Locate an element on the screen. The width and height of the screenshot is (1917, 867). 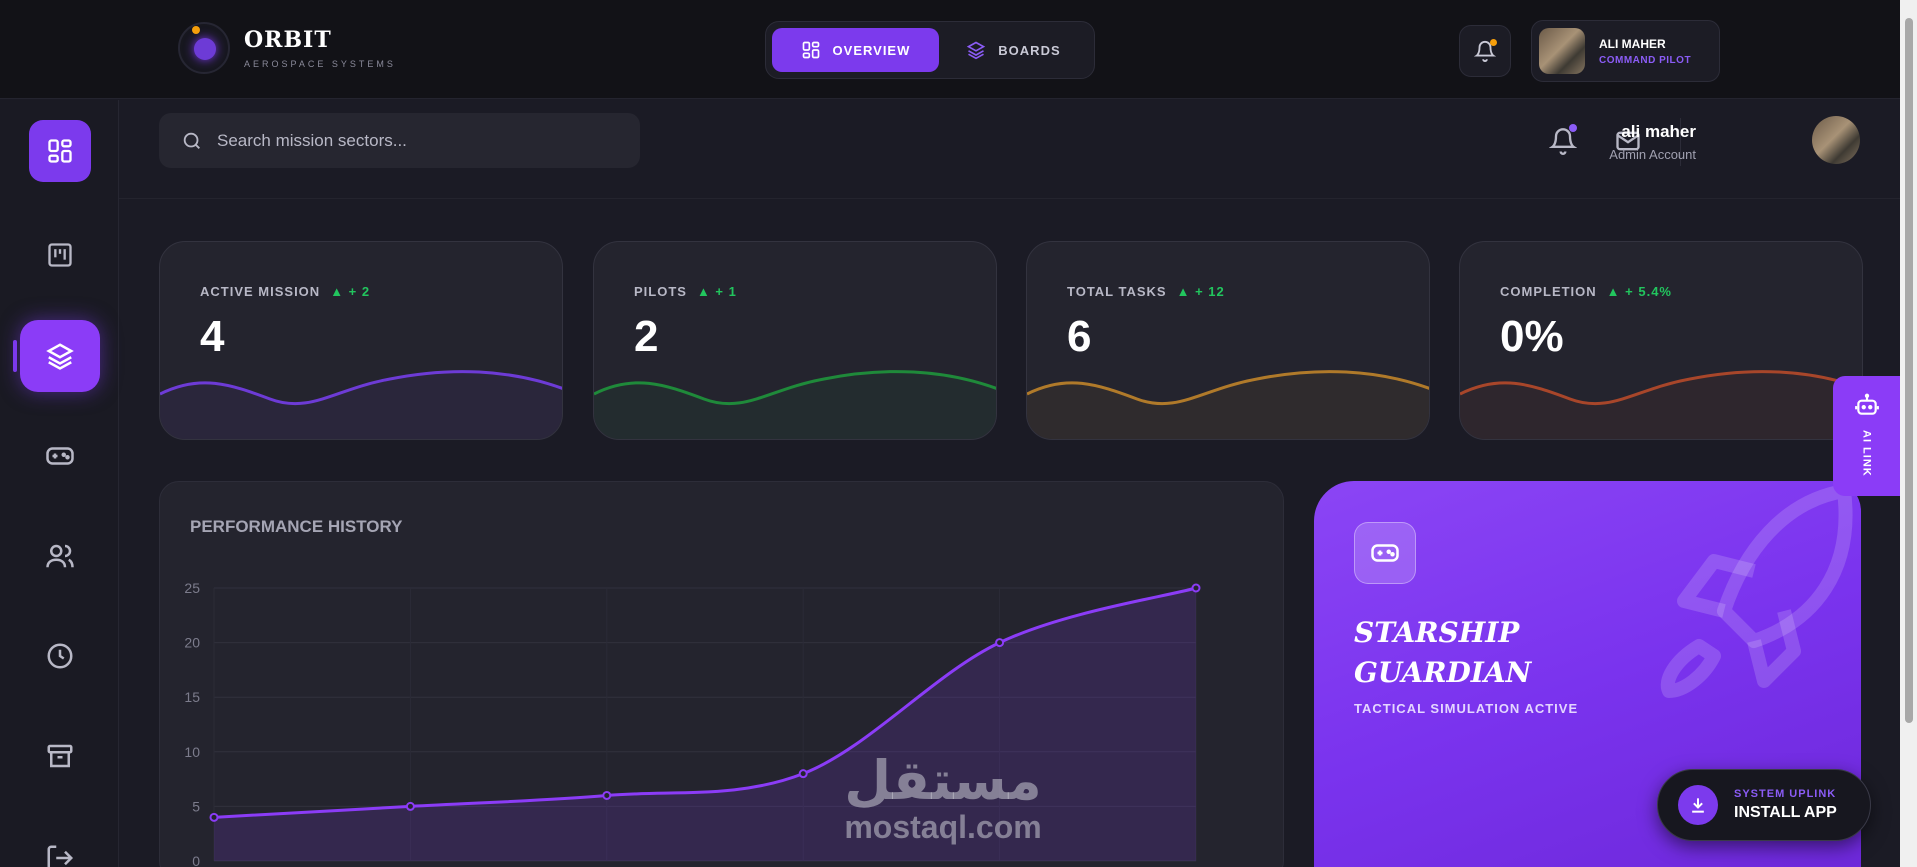
stat-label: COMPLETION is located at coordinates (1548, 291).